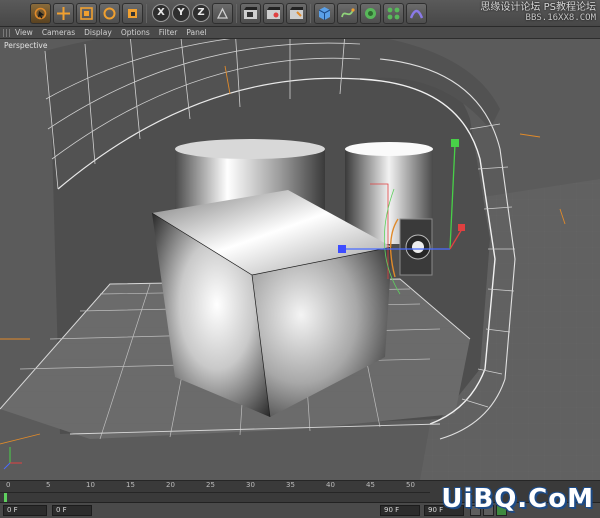  Describe the element at coordinates (370, 13) in the screenshot. I see `subdivision-surface-icon` at that location.